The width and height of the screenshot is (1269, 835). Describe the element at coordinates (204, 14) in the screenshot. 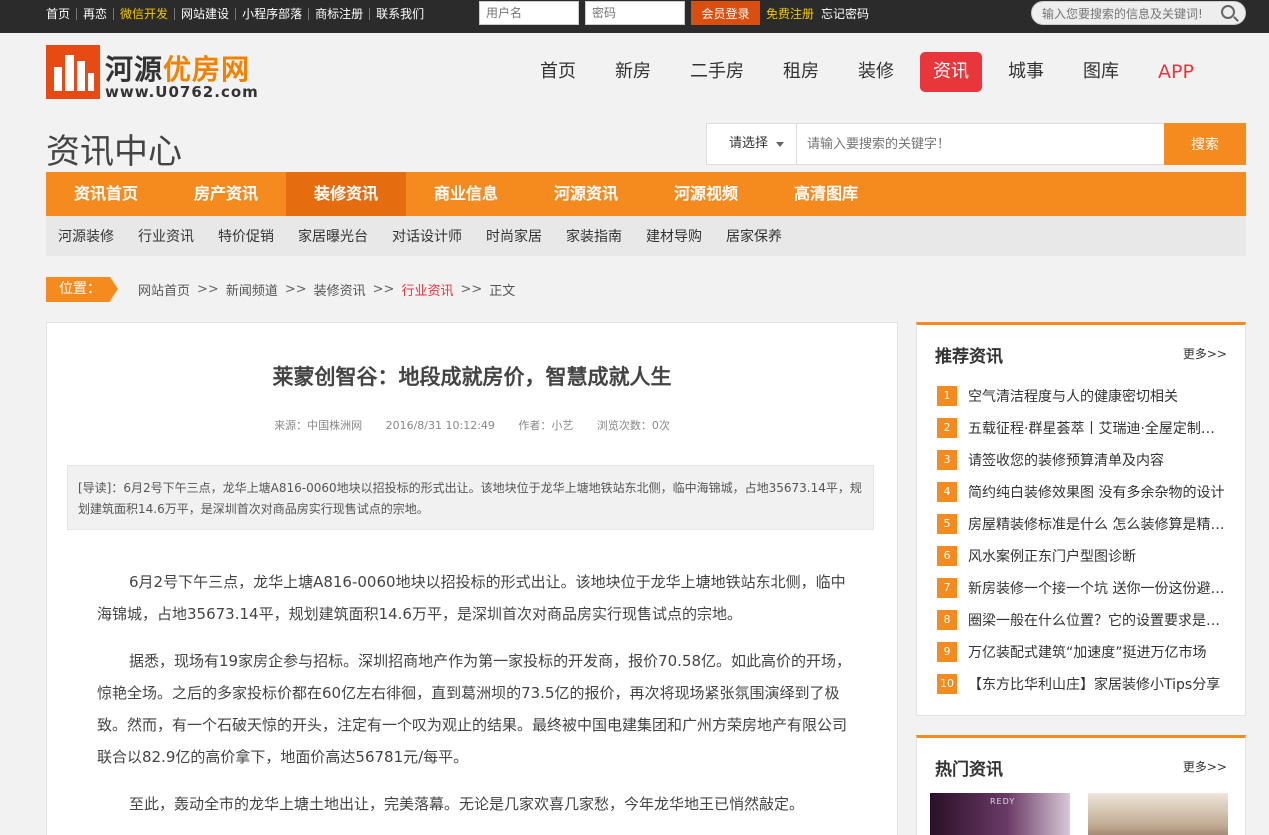

I see `top-link-web-build: 网站建设` at that location.